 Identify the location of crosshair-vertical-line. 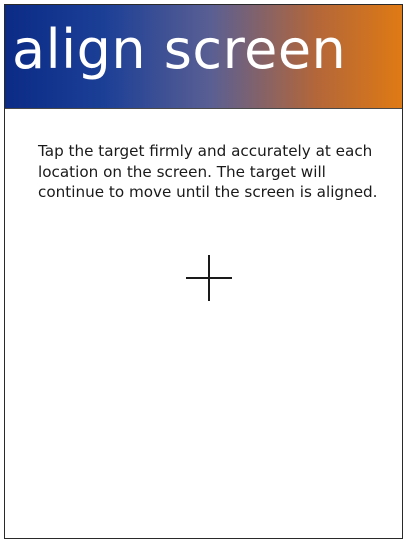
(209, 278).